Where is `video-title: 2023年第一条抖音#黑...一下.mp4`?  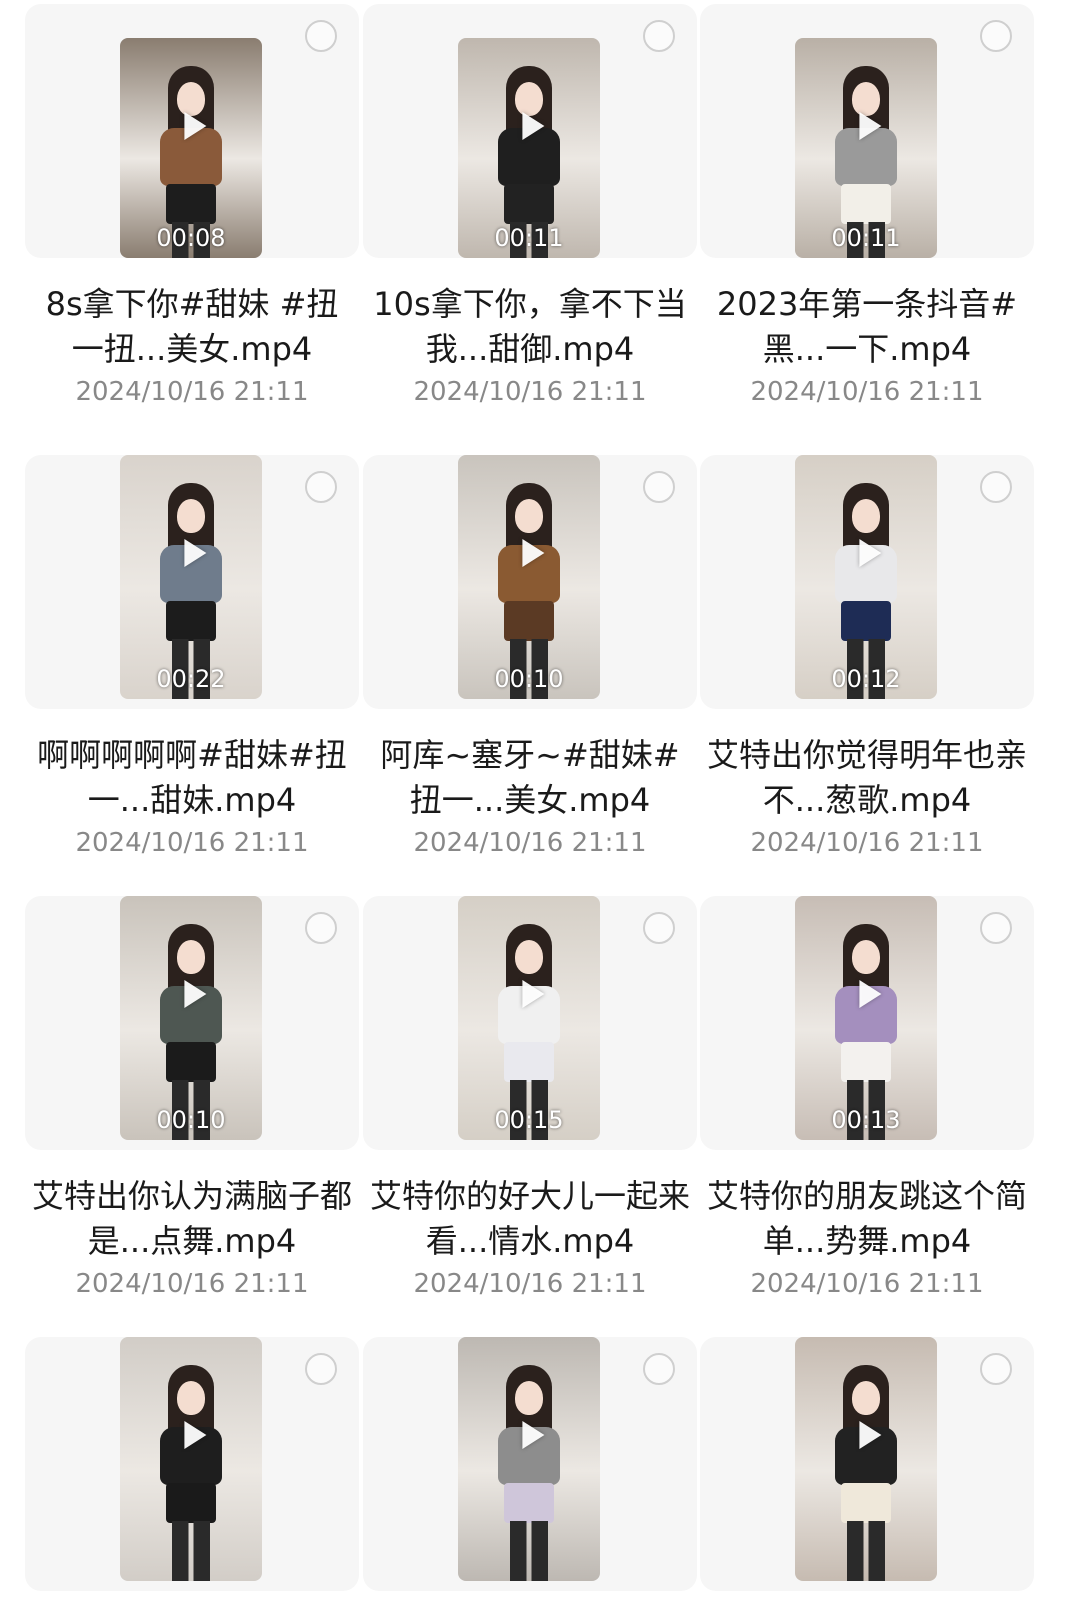 video-title: 2023年第一条抖音#黑...一下.mp4 is located at coordinates (867, 326).